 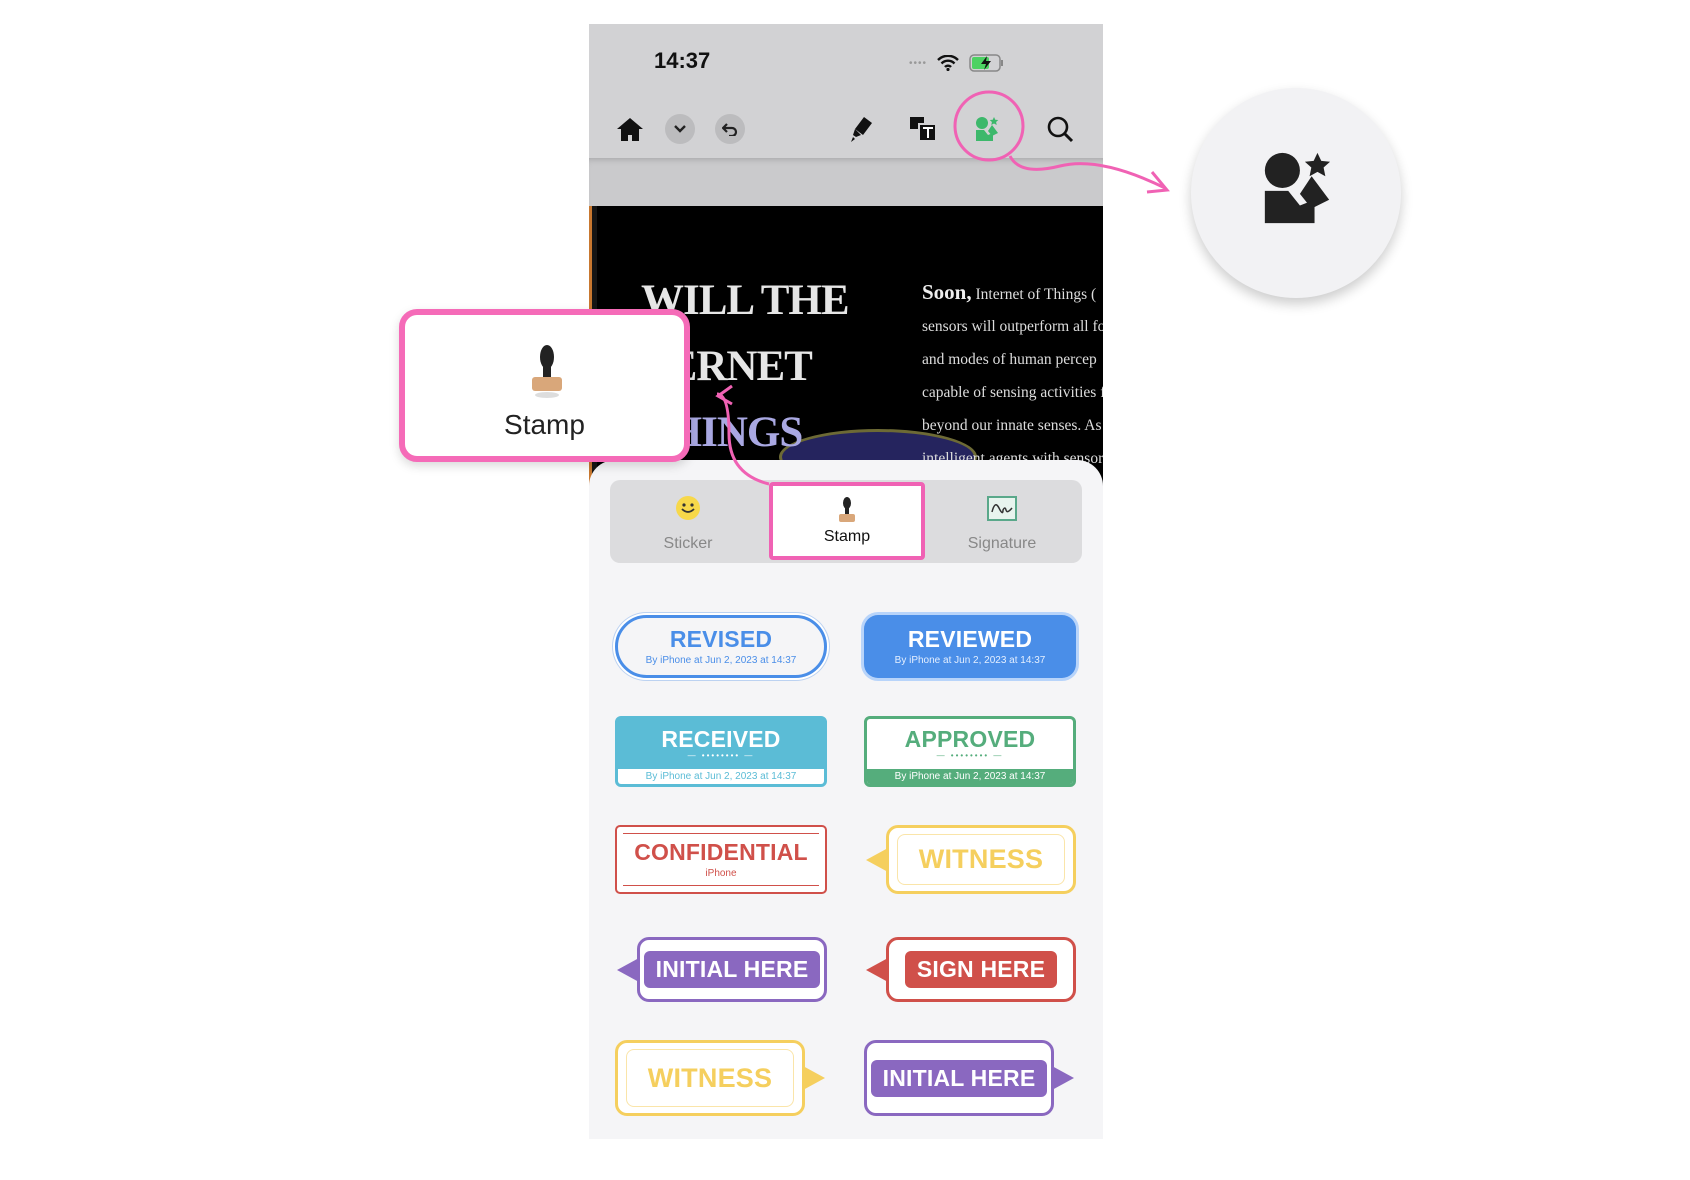 I want to click on stamp-callout: Stamp, so click(x=544, y=385).